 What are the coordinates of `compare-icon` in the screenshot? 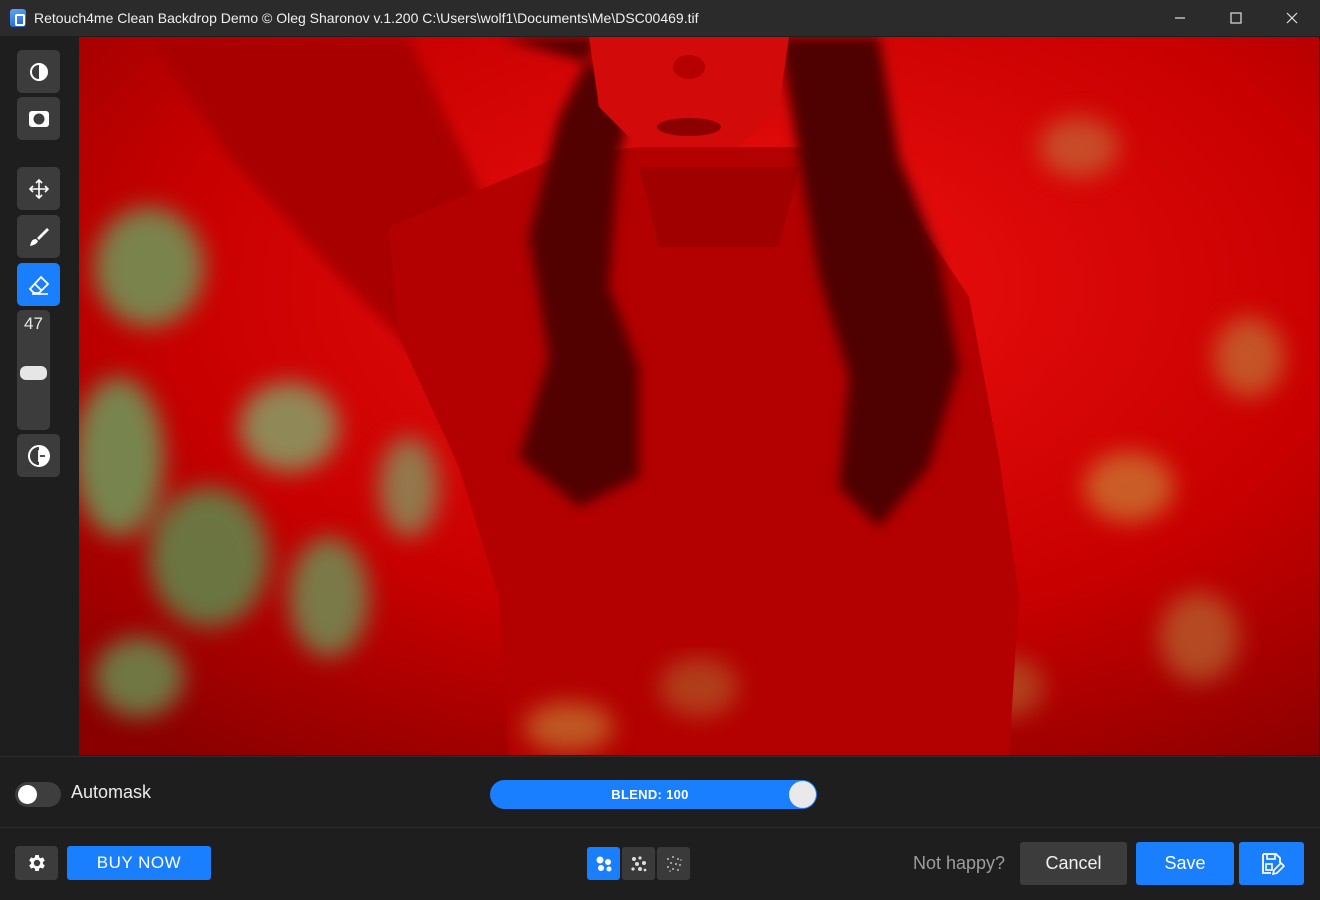 It's located at (38, 455).